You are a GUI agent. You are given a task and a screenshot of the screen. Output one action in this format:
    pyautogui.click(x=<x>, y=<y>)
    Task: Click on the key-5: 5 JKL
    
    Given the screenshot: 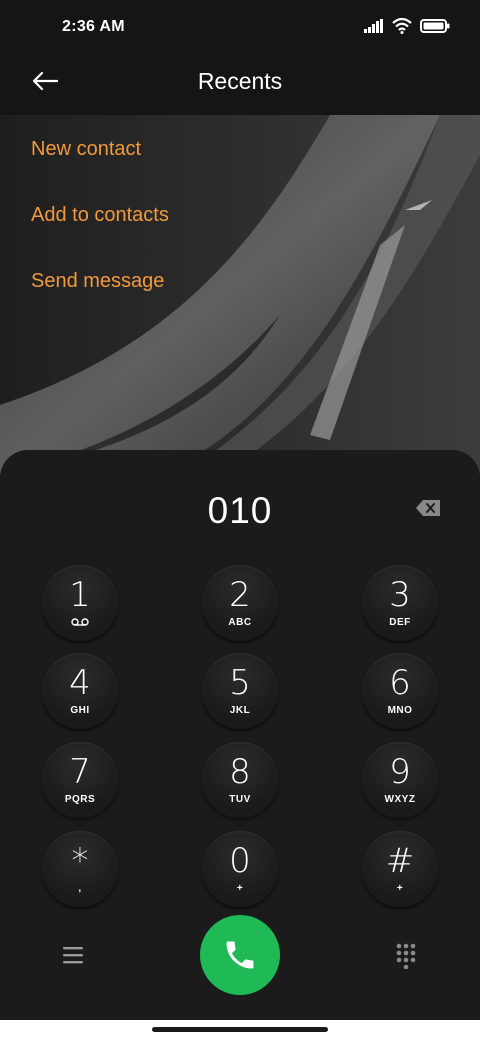 What is the action you would take?
    pyautogui.click(x=240, y=691)
    